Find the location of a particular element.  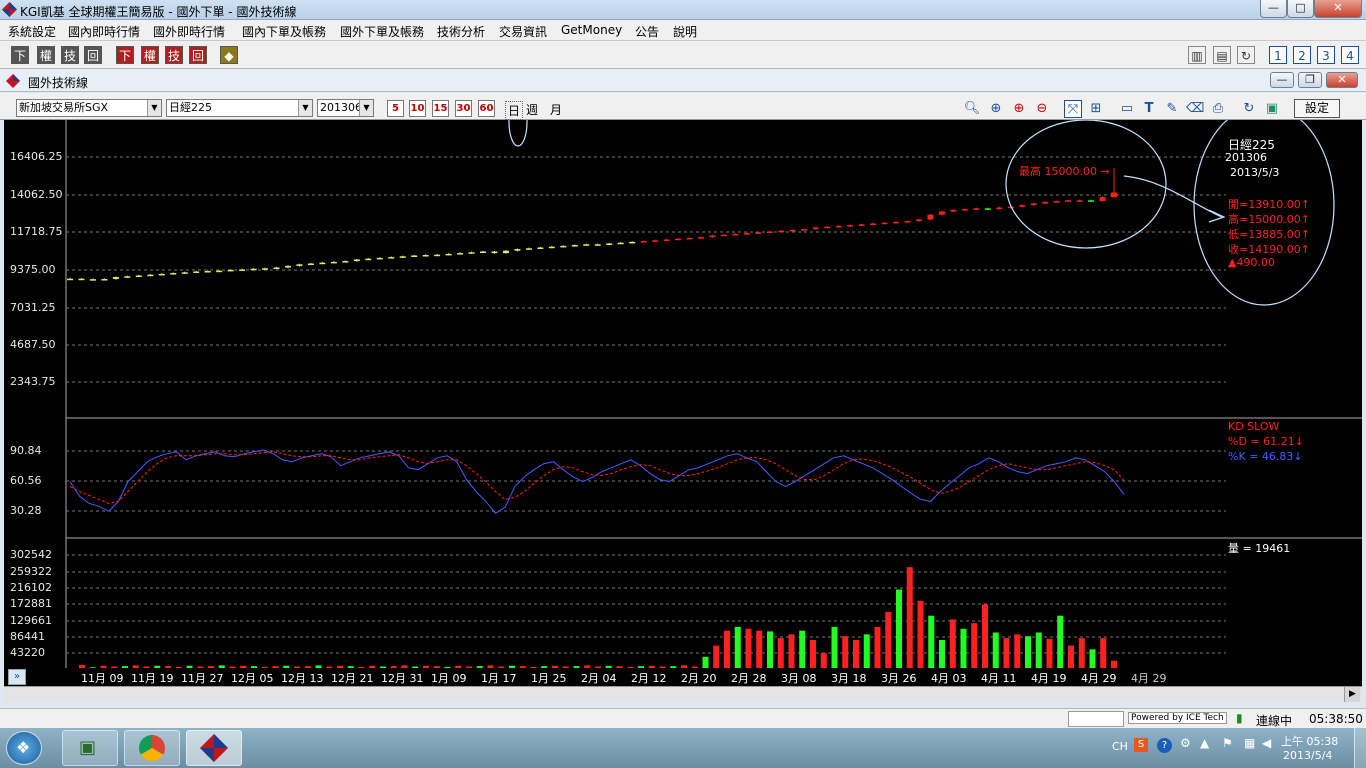

period-30min-button: 30 is located at coordinates (463, 108).